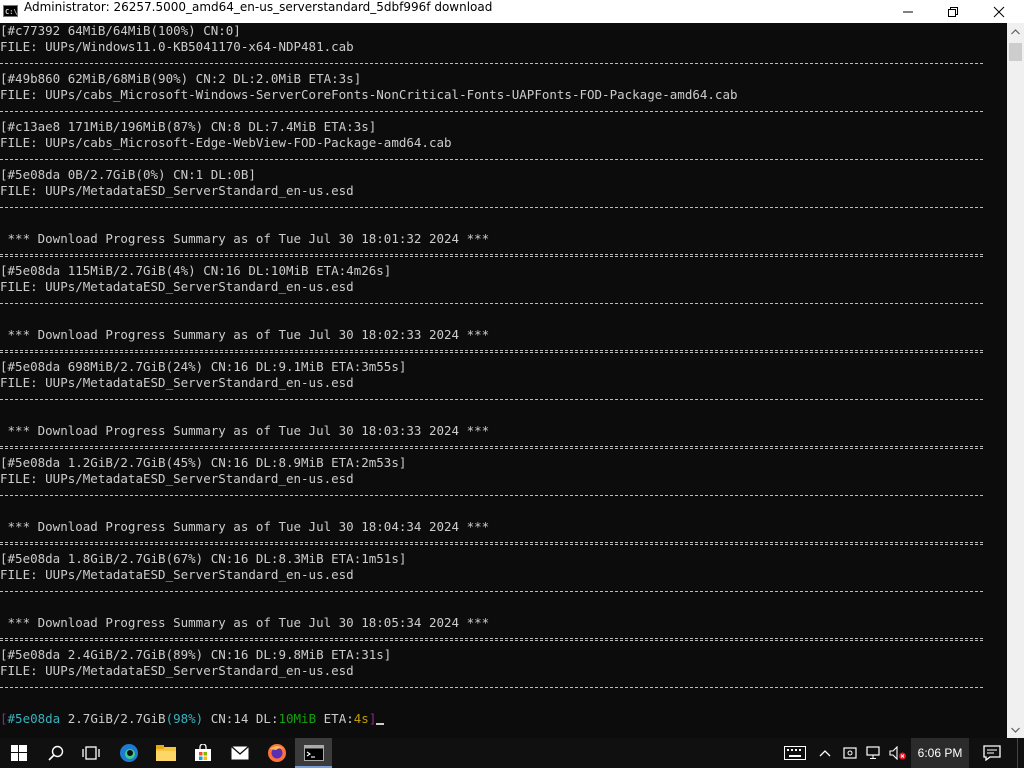 The width and height of the screenshot is (1024, 768). Describe the element at coordinates (34, 718) in the screenshot. I see `status-gid: #5e08da` at that location.